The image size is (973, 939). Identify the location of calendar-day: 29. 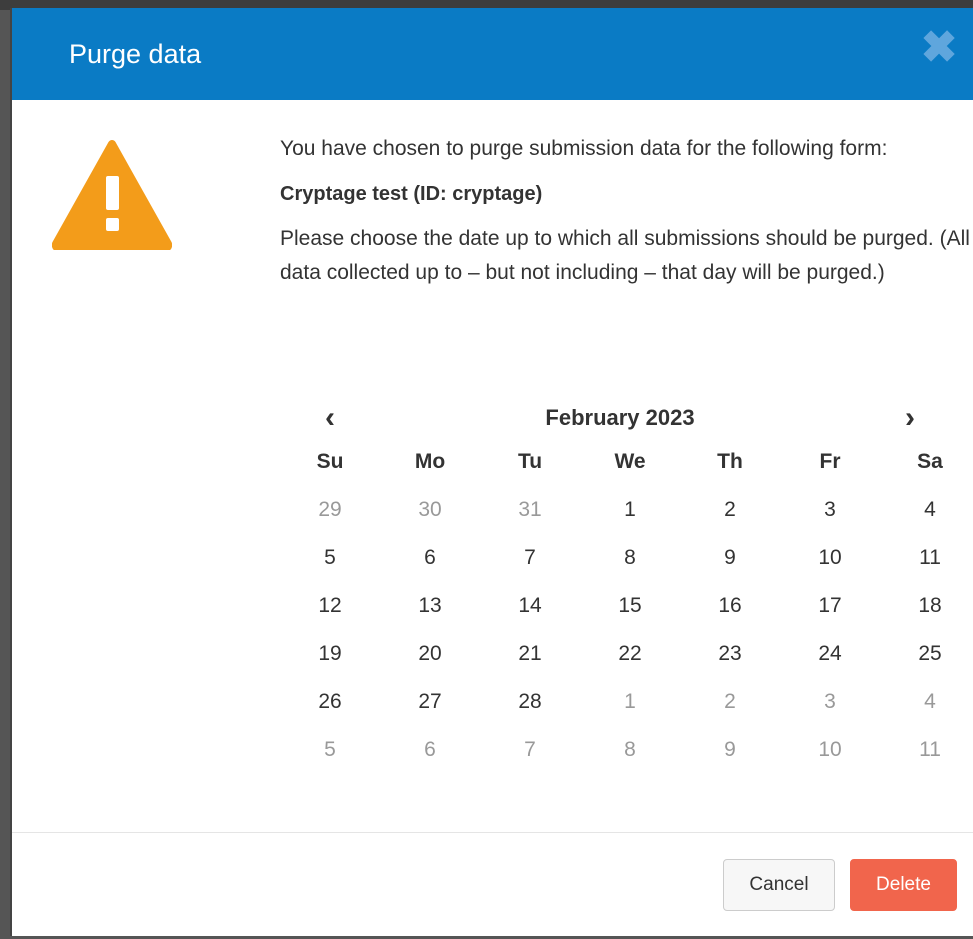
(330, 510).